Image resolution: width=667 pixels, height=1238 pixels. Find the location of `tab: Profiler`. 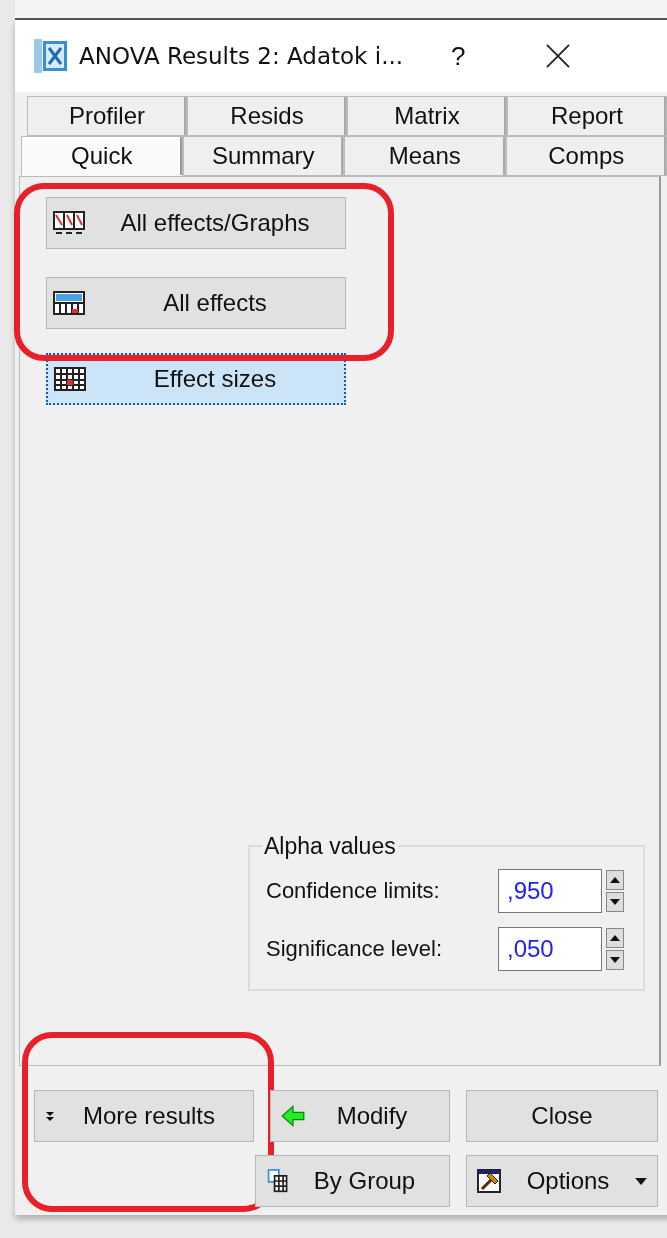

tab: Profiler is located at coordinates (107, 116).